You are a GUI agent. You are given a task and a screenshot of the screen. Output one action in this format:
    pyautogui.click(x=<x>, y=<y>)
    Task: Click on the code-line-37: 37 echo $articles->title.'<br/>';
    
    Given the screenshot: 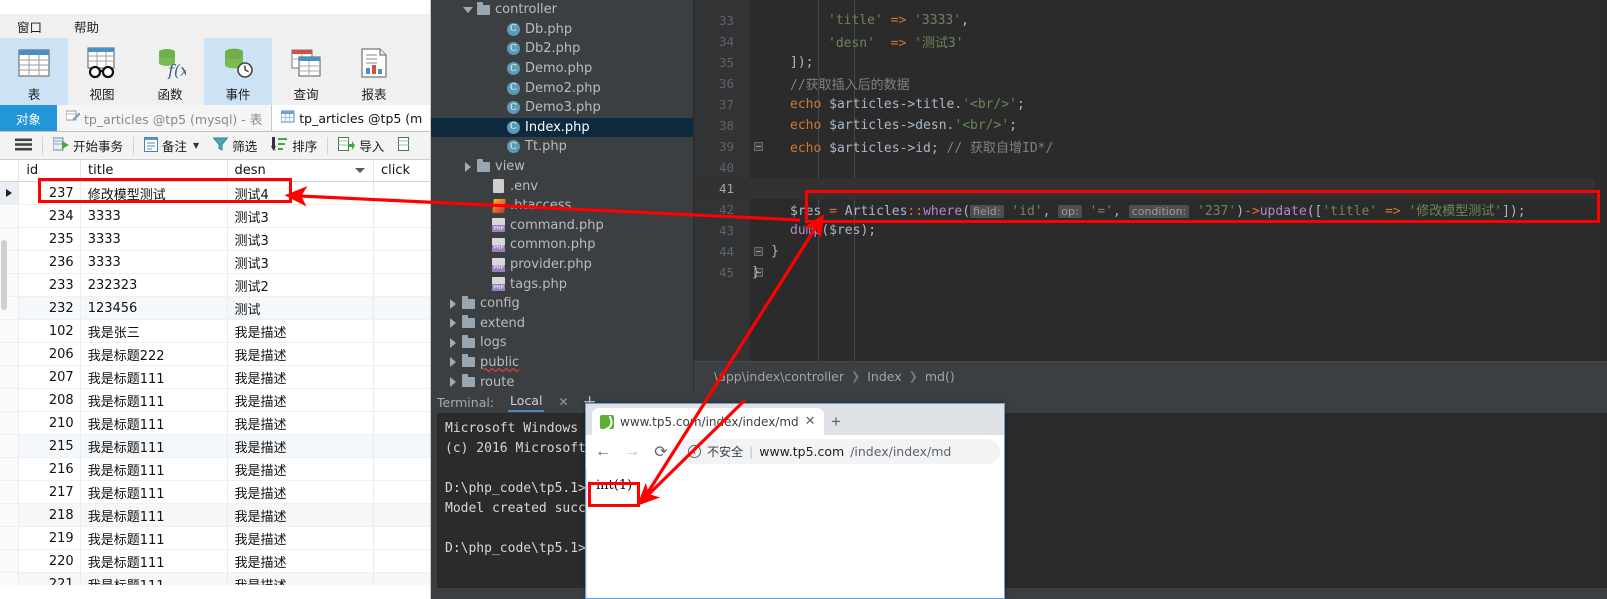 What is the action you would take?
    pyautogui.click(x=1150, y=104)
    